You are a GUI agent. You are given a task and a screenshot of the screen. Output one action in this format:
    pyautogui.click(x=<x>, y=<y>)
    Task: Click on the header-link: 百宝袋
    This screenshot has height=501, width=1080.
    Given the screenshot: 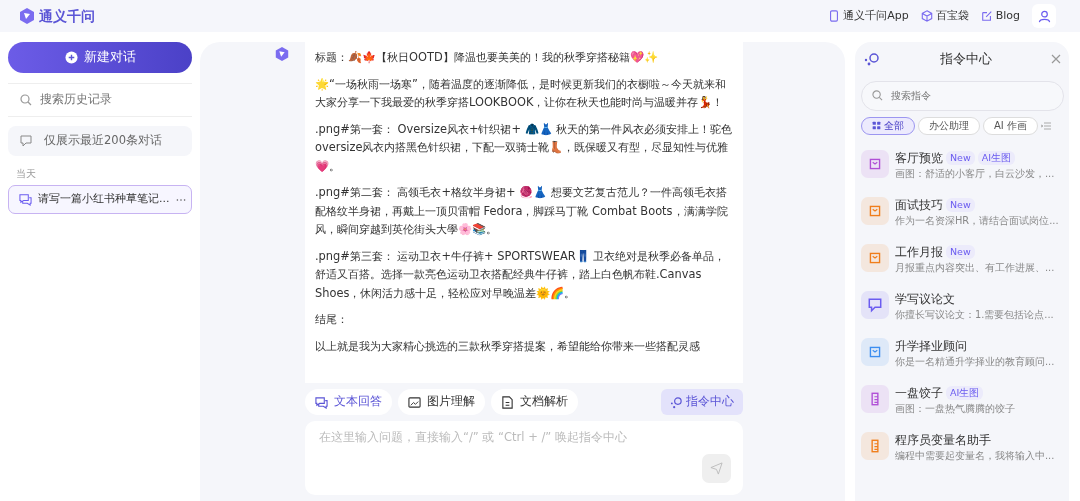 What is the action you would take?
    pyautogui.click(x=944, y=16)
    